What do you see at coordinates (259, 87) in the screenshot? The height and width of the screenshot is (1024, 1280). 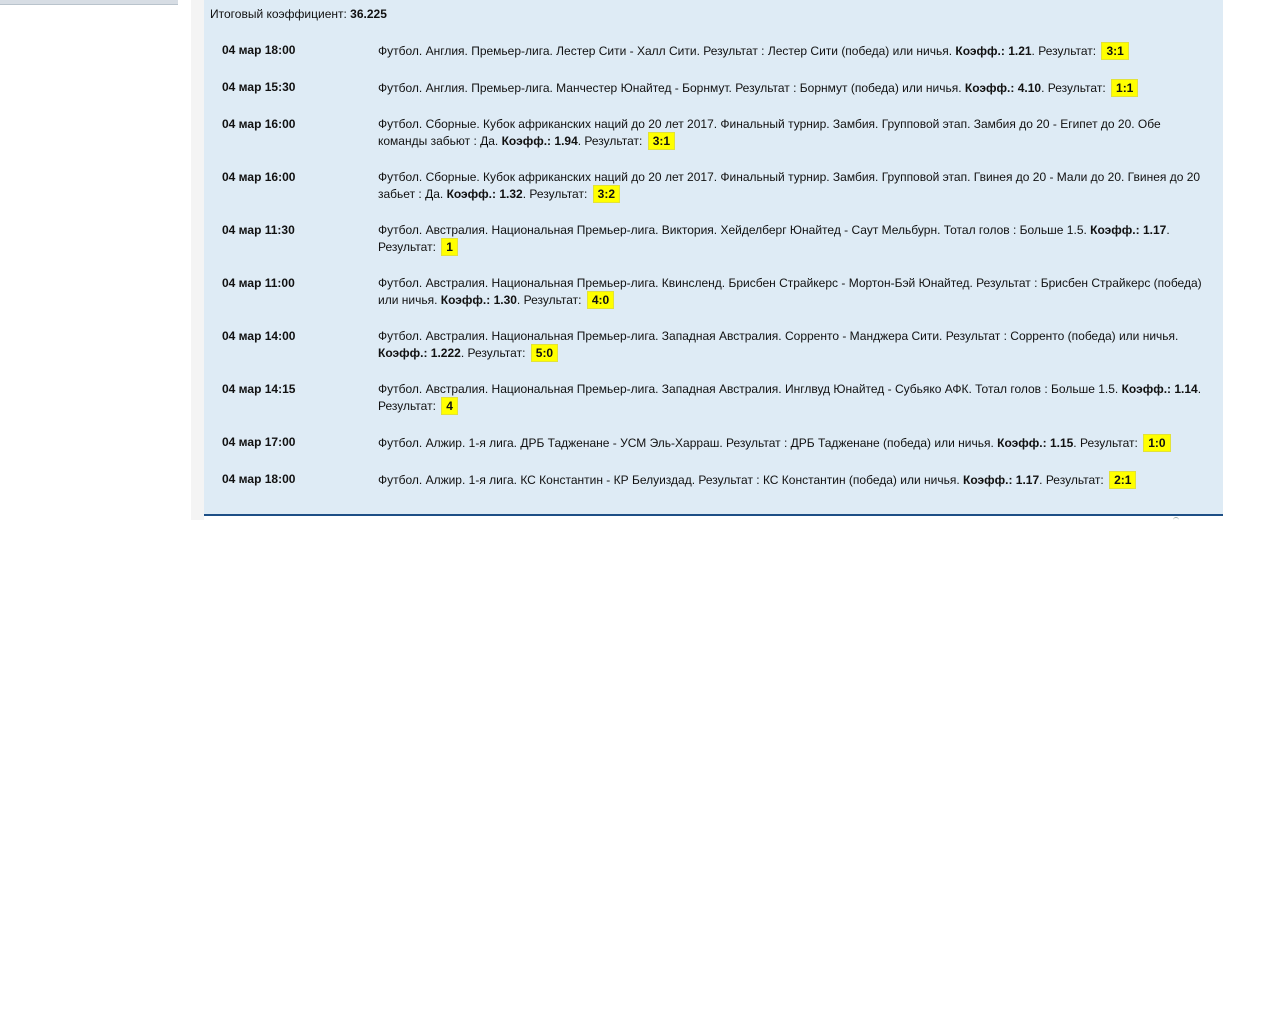 I see `bet-time: 04 мар 15:30` at bounding box center [259, 87].